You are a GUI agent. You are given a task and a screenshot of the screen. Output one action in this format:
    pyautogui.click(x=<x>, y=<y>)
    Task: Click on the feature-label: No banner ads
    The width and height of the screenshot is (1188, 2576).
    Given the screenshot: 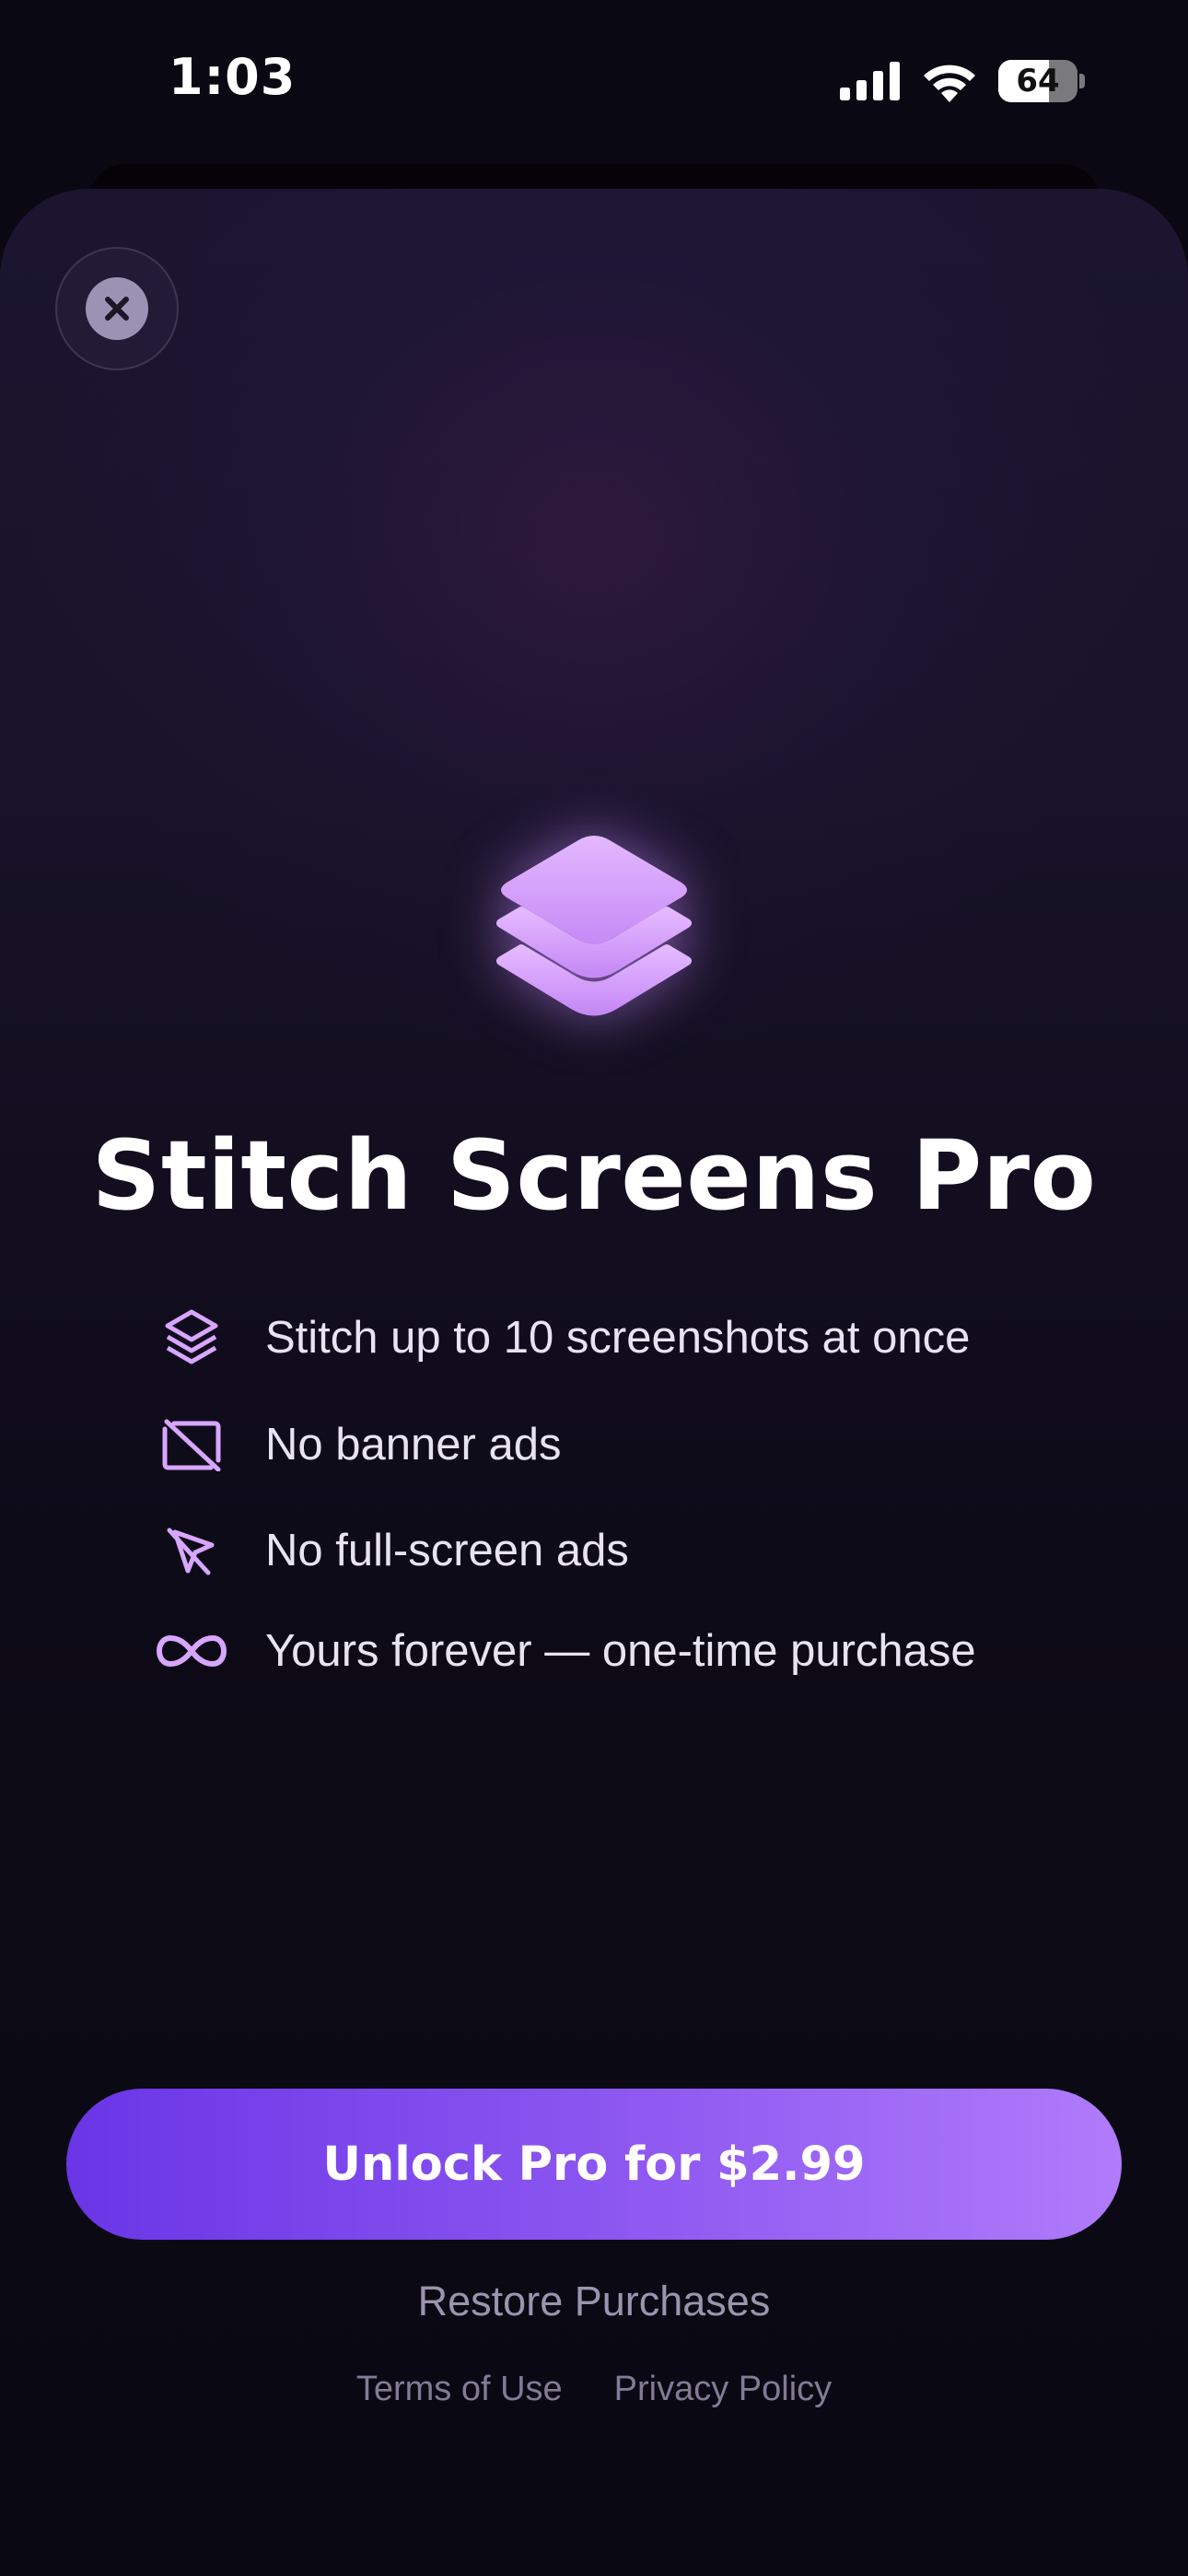 What is the action you would take?
    pyautogui.click(x=413, y=1444)
    